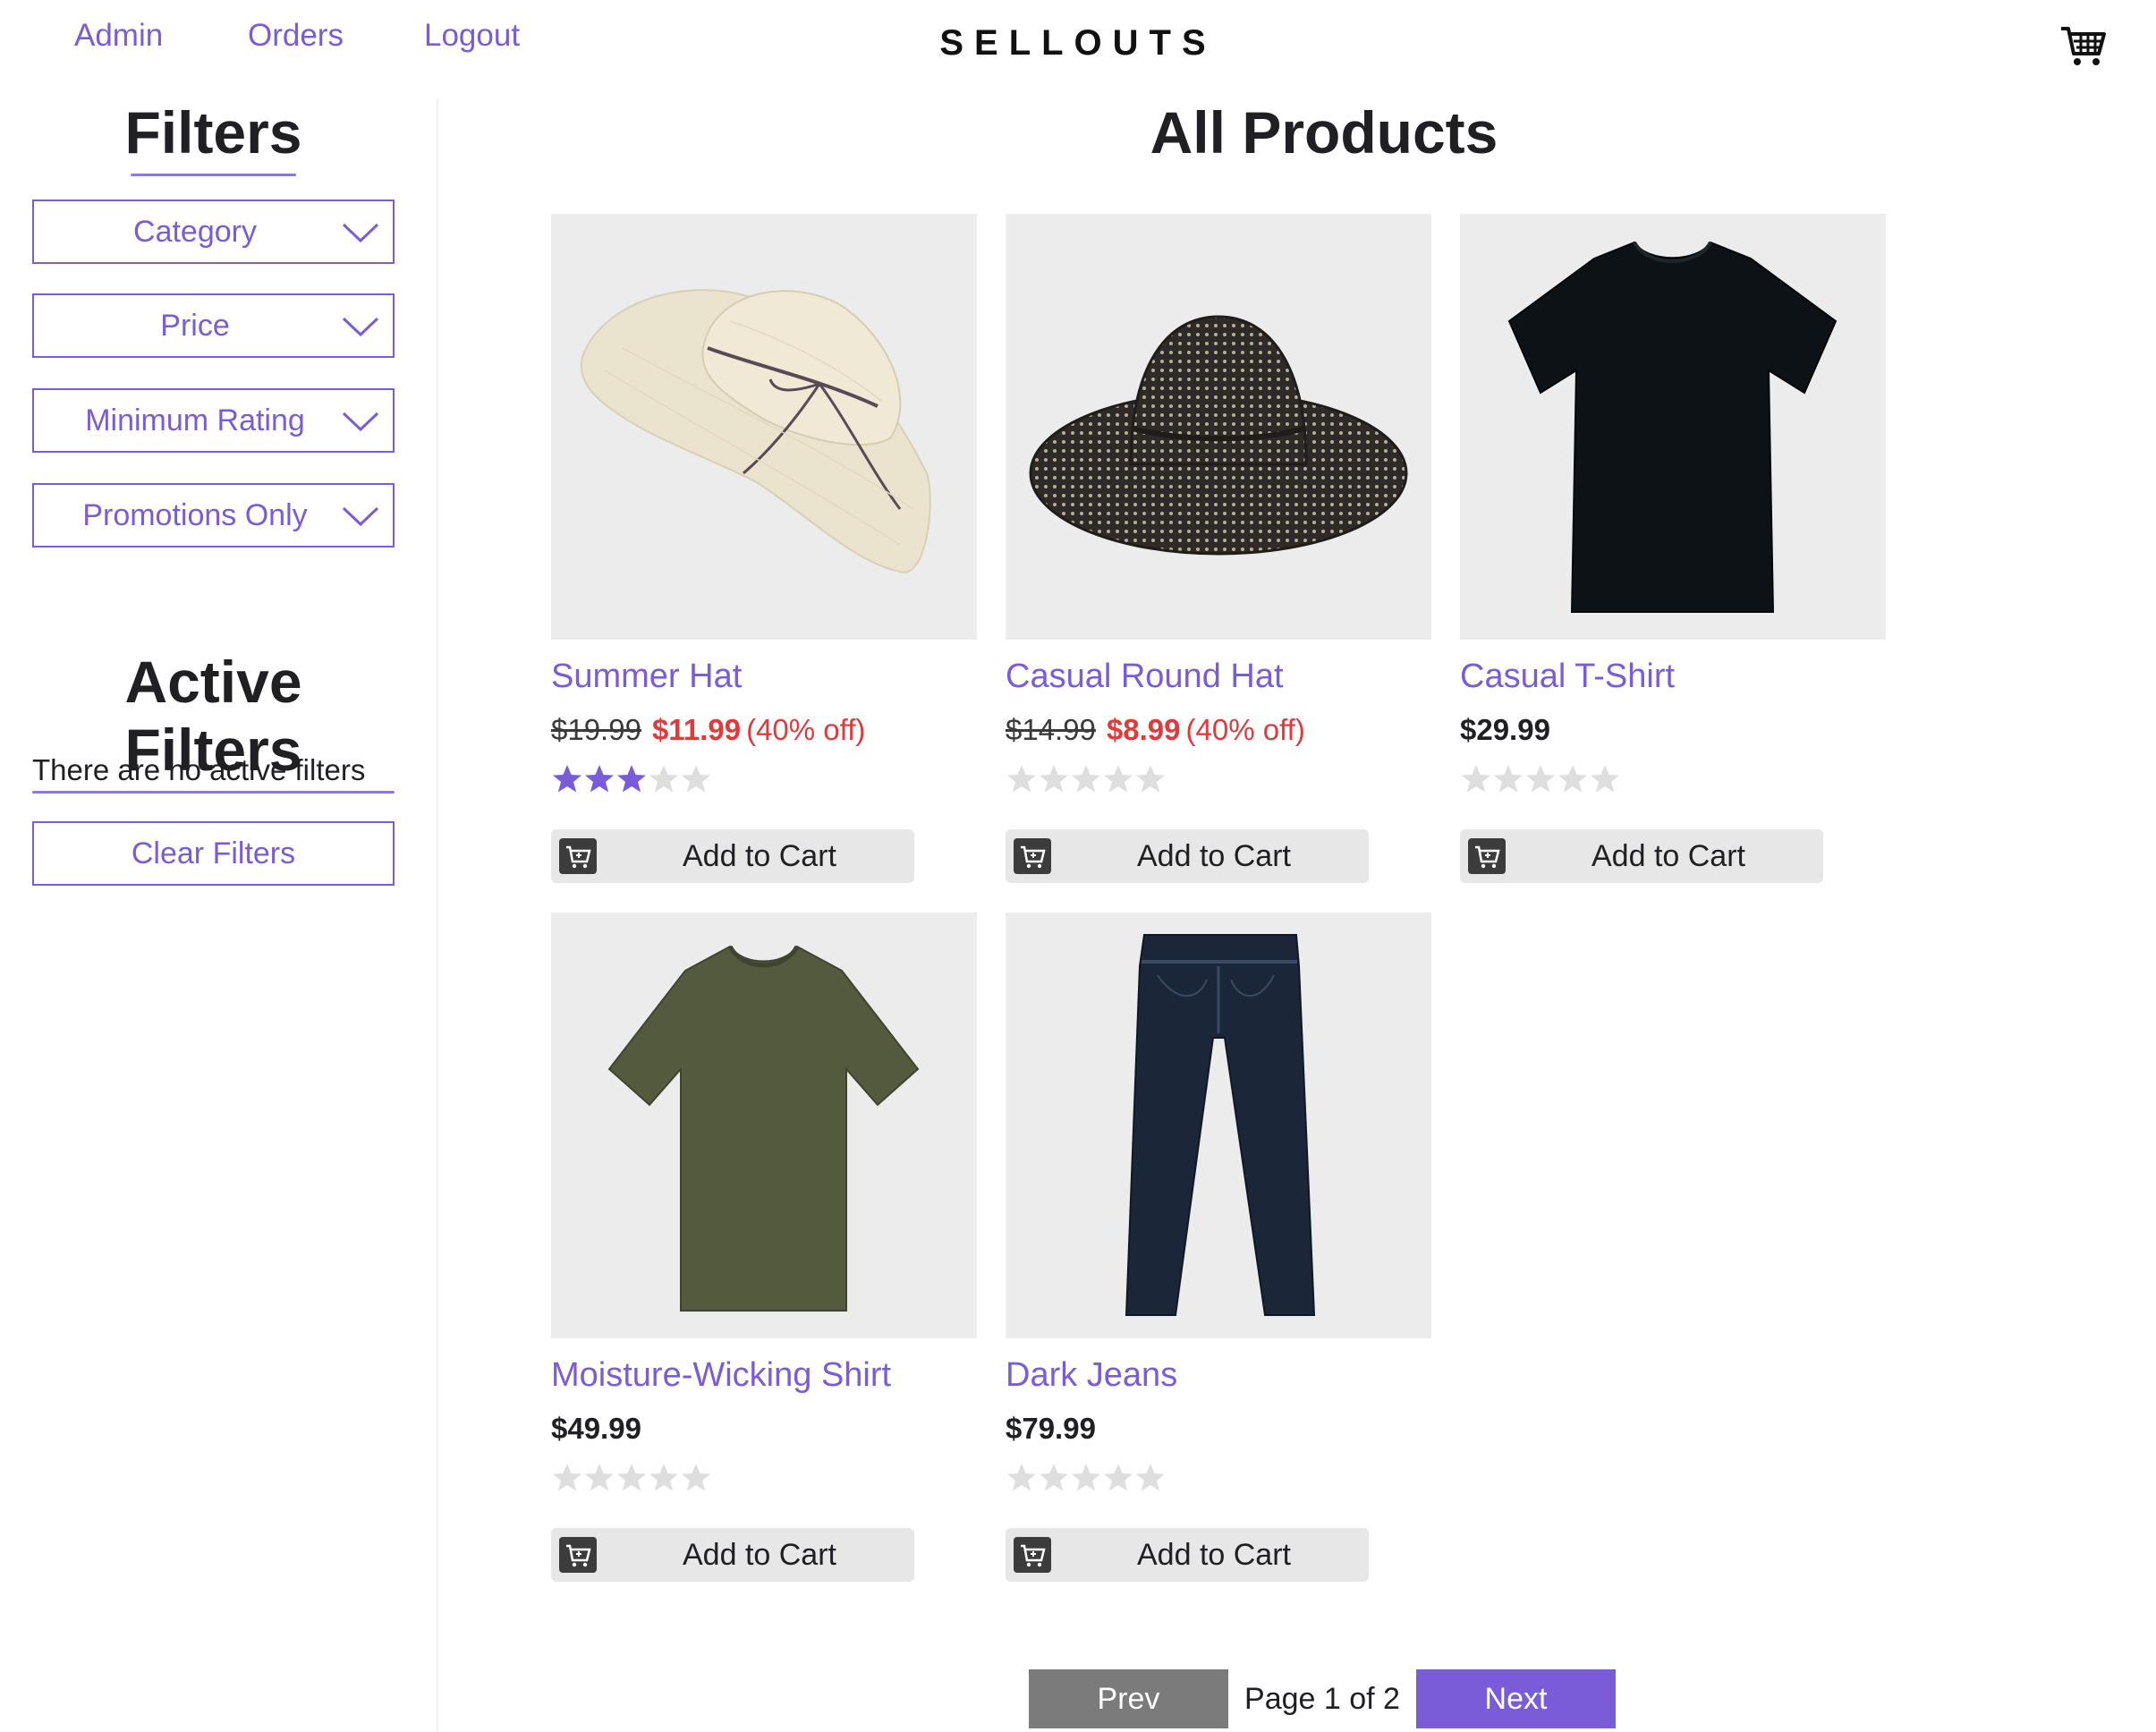 The height and width of the screenshot is (1732, 2156). What do you see at coordinates (1567, 677) in the screenshot?
I see `product-name: Casual T-Shirt` at bounding box center [1567, 677].